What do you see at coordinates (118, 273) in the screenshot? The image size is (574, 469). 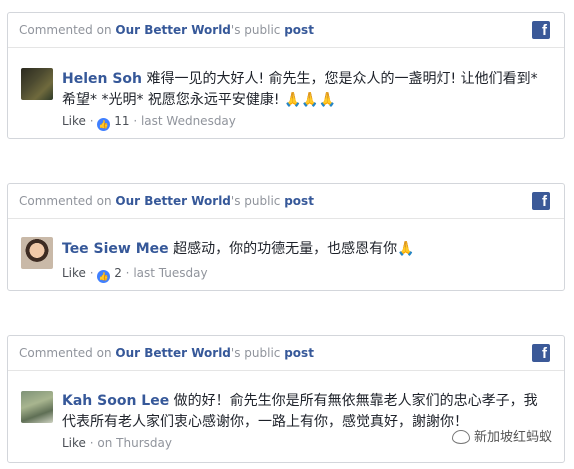 I see `like-count: 2` at bounding box center [118, 273].